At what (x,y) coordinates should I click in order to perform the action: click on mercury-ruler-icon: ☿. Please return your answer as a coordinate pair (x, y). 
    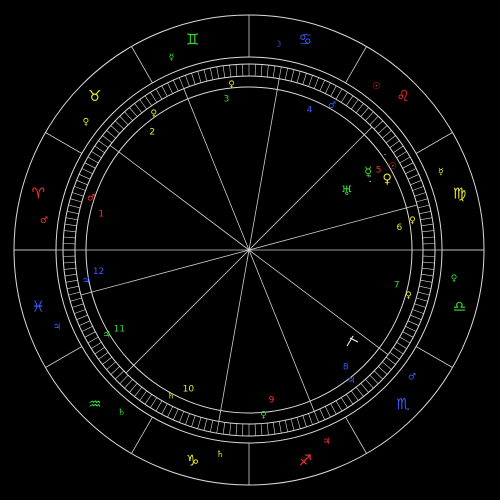
    Looking at the image, I should click on (172, 58).